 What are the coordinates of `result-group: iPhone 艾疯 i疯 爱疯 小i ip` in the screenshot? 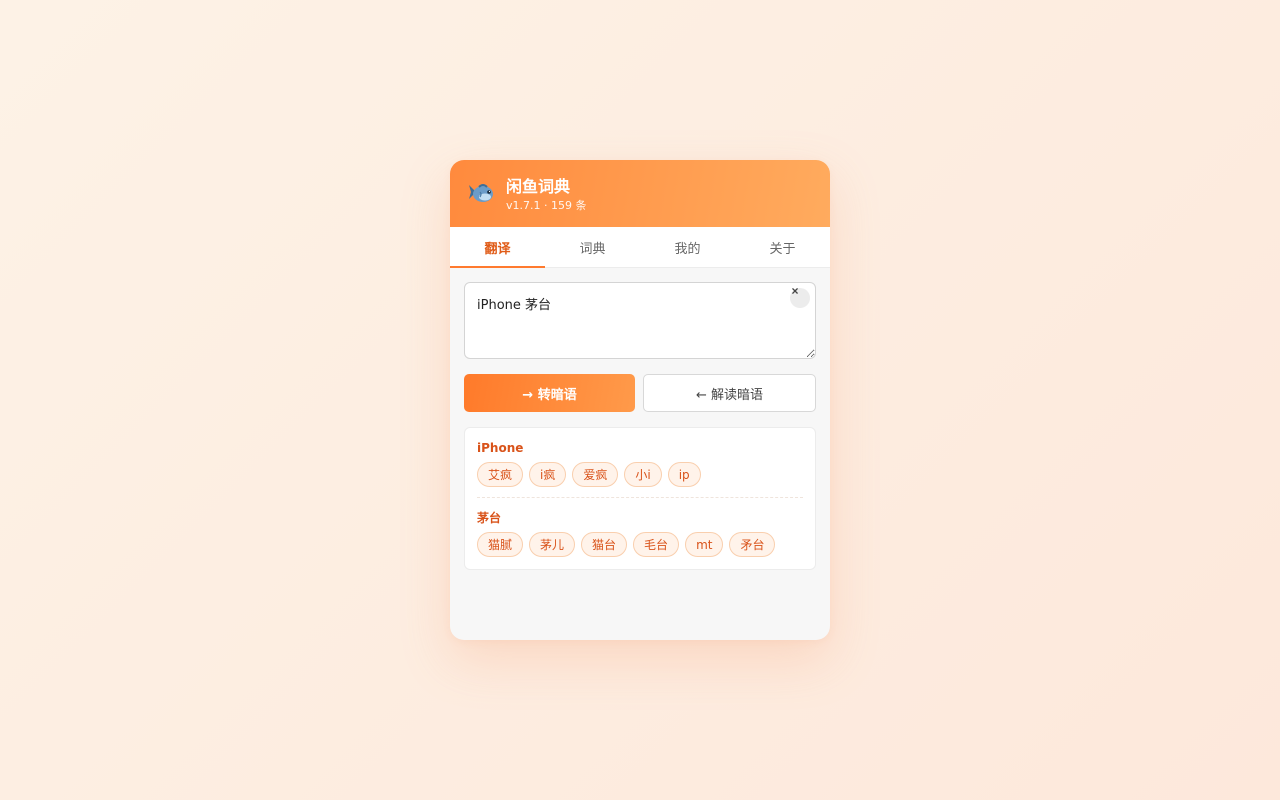 It's located at (640, 463).